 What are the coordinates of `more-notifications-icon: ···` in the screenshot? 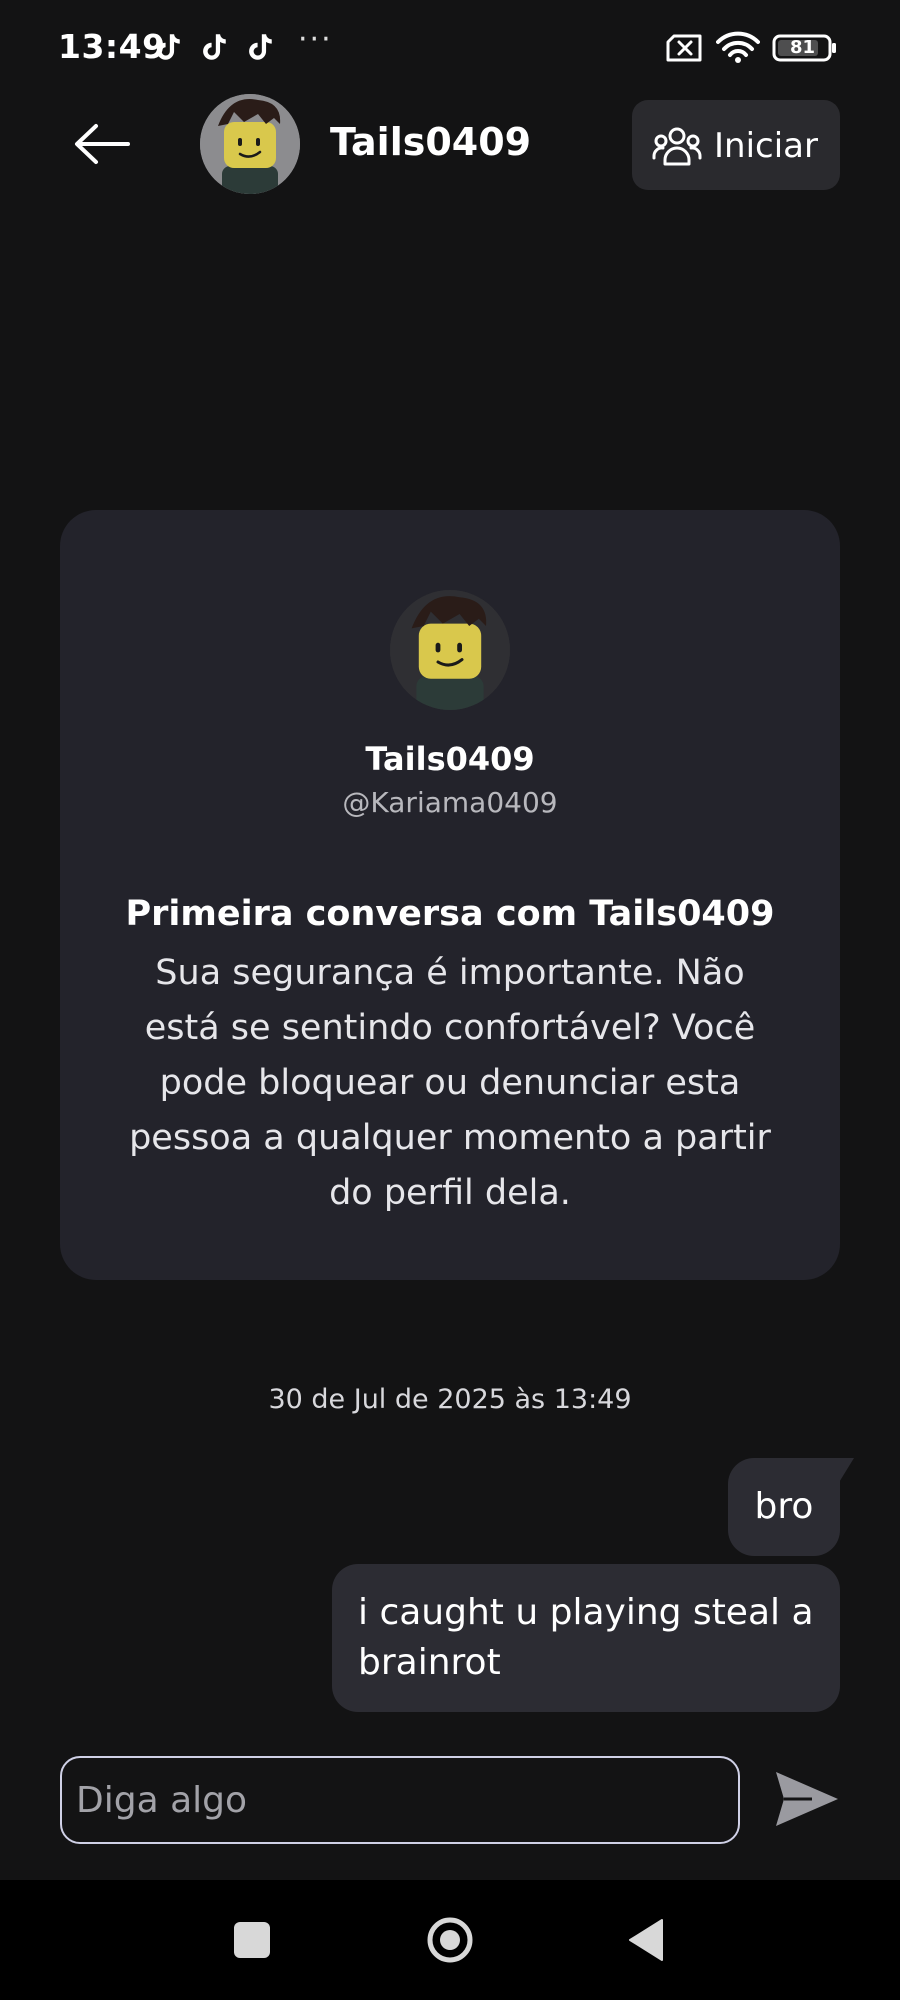 It's located at (315, 39).